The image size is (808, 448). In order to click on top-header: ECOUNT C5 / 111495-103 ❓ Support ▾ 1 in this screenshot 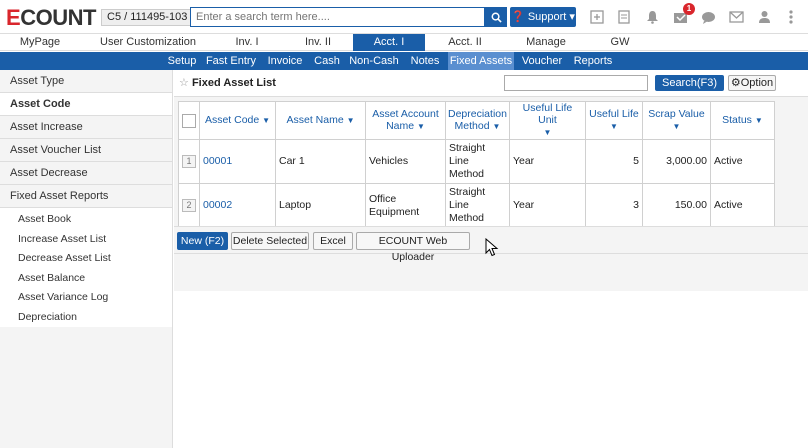, I will do `click(404, 17)`.